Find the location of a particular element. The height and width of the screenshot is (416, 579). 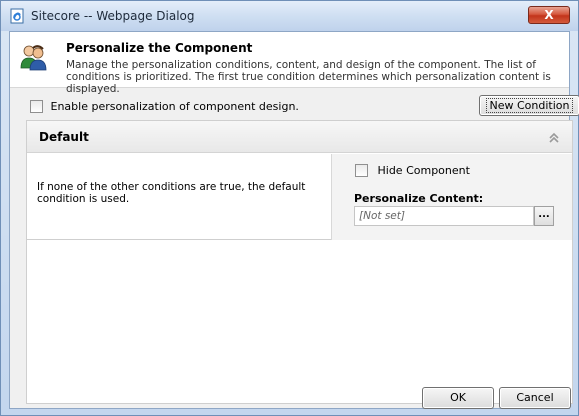

dialog-heading: Personalize the Component is located at coordinates (159, 48).